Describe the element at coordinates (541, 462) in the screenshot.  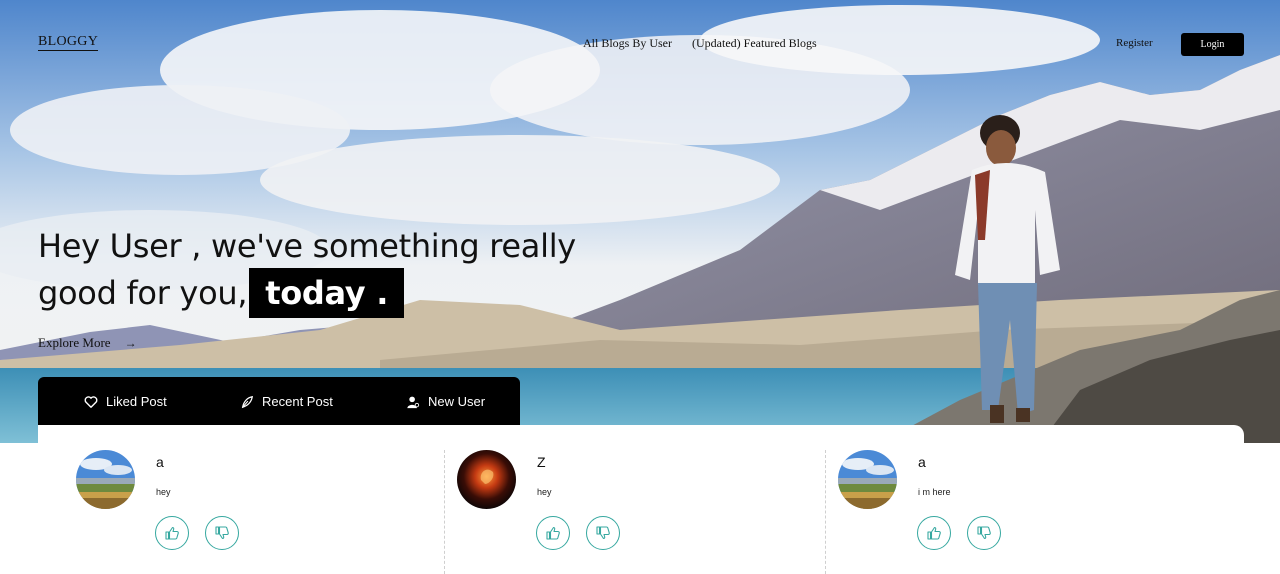
I see `post-title: Z` at that location.